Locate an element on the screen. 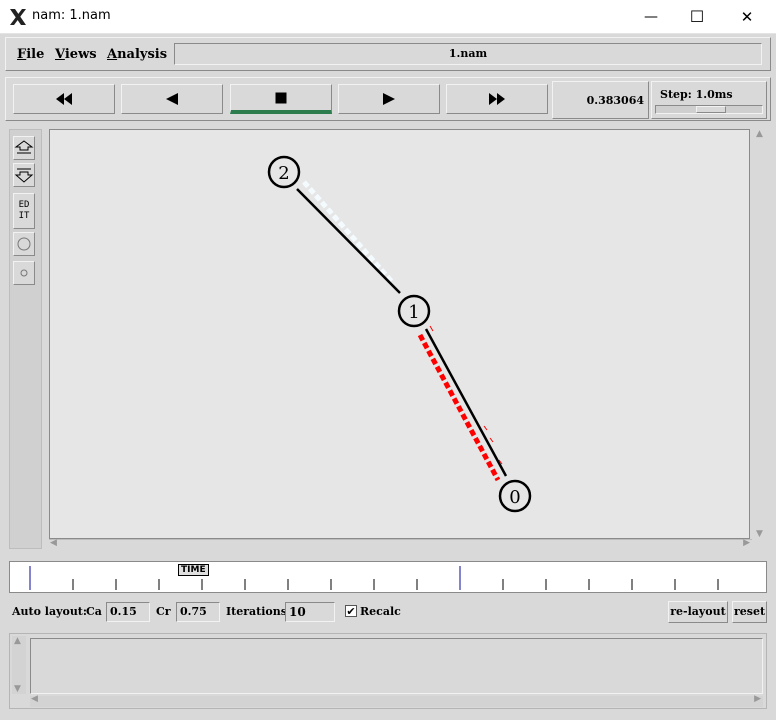  zoom-in-button is located at coordinates (24, 148).